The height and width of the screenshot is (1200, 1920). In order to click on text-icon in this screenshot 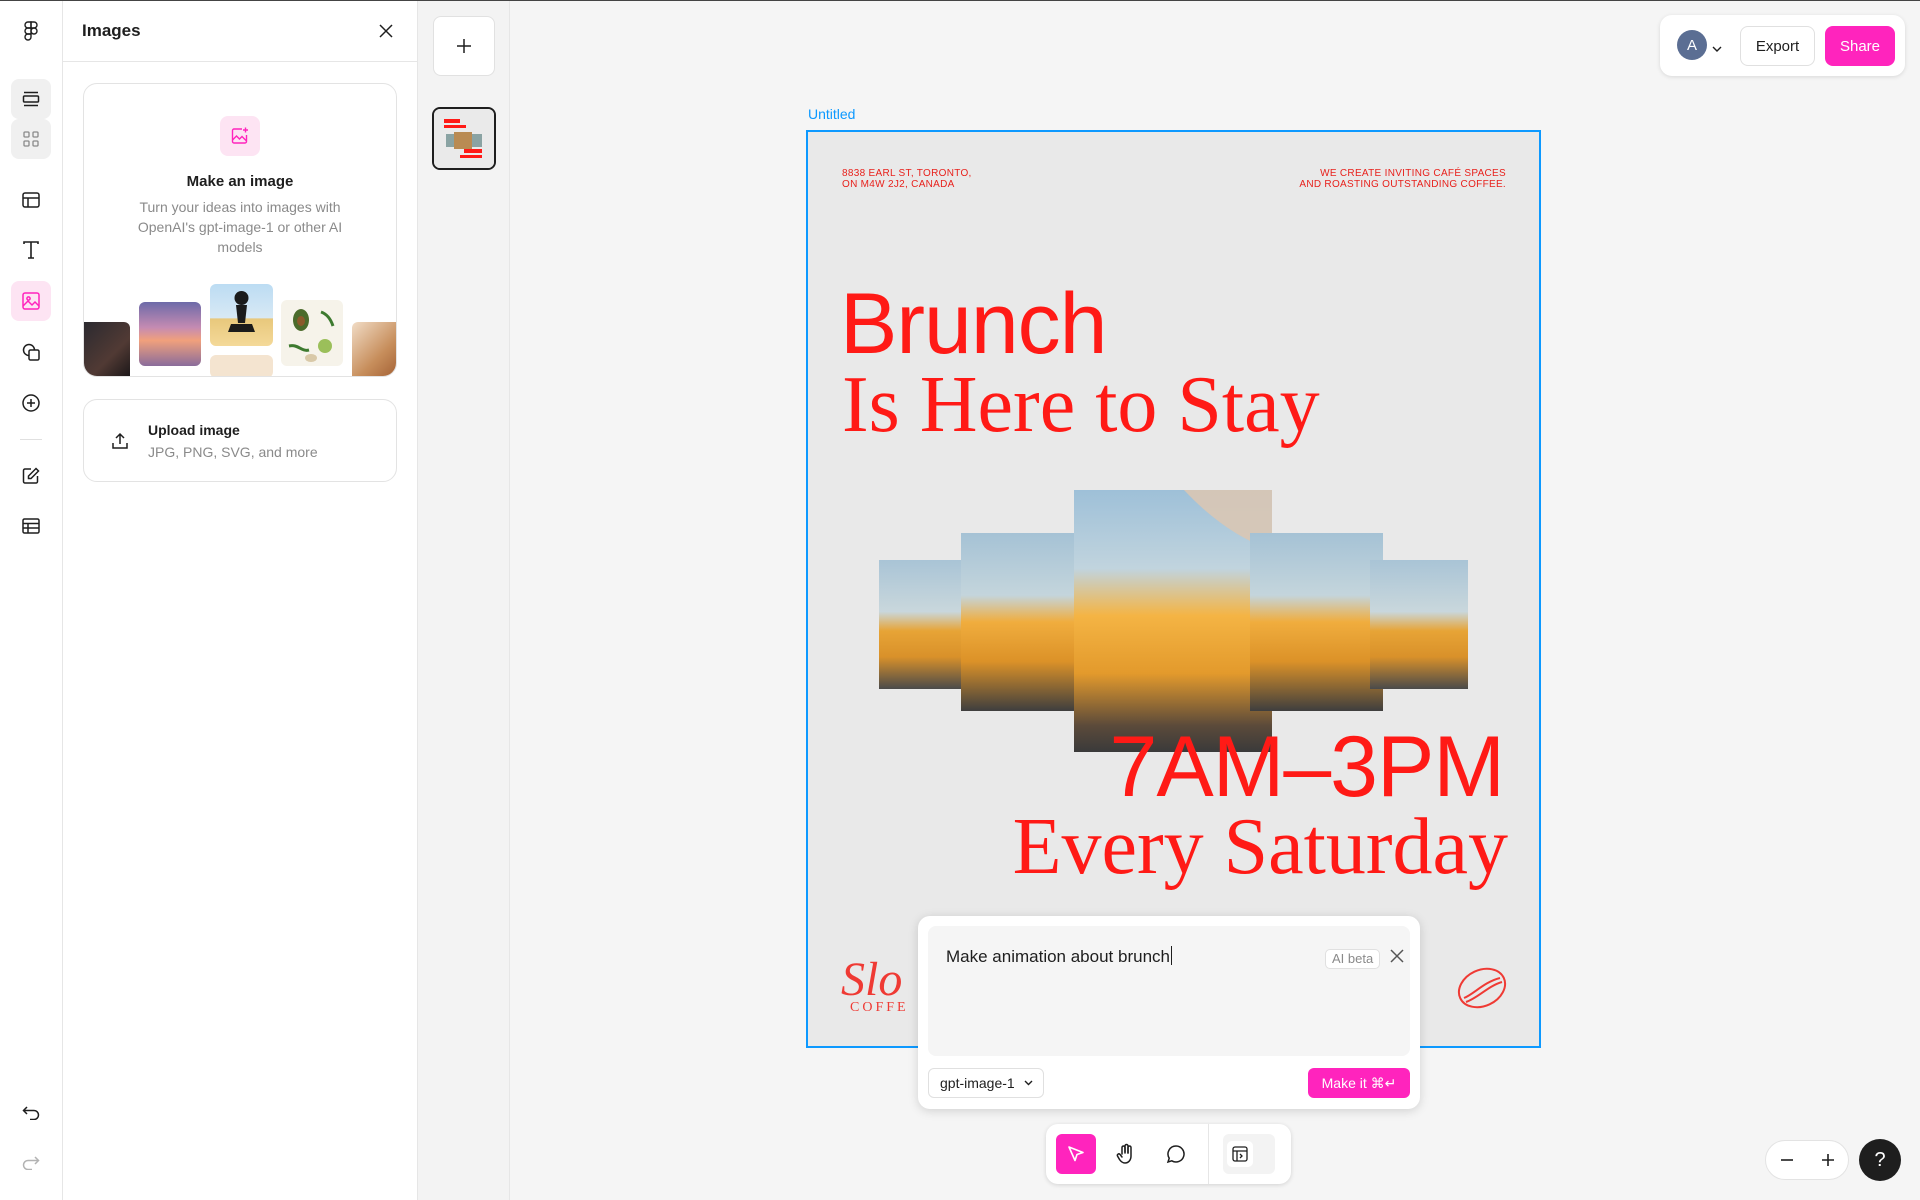, I will do `click(31, 250)`.